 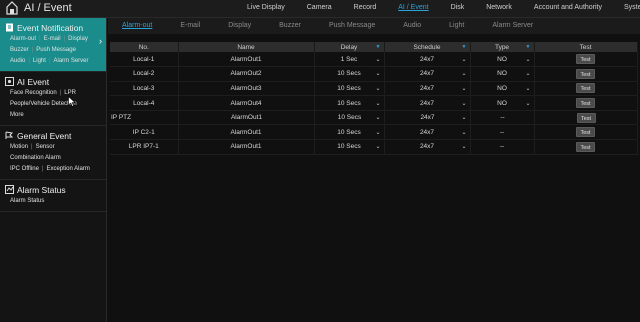 I want to click on tab-audio: Audio, so click(x=412, y=26).